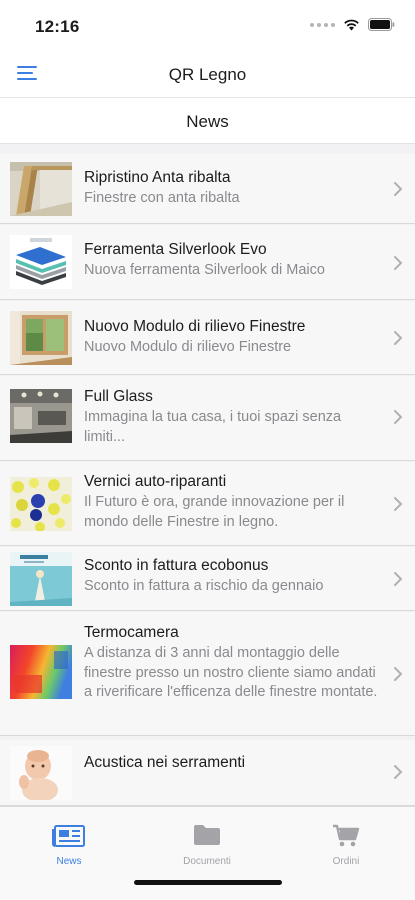 The height and width of the screenshot is (900, 415). I want to click on status-bar: 12:16, so click(207, 25).